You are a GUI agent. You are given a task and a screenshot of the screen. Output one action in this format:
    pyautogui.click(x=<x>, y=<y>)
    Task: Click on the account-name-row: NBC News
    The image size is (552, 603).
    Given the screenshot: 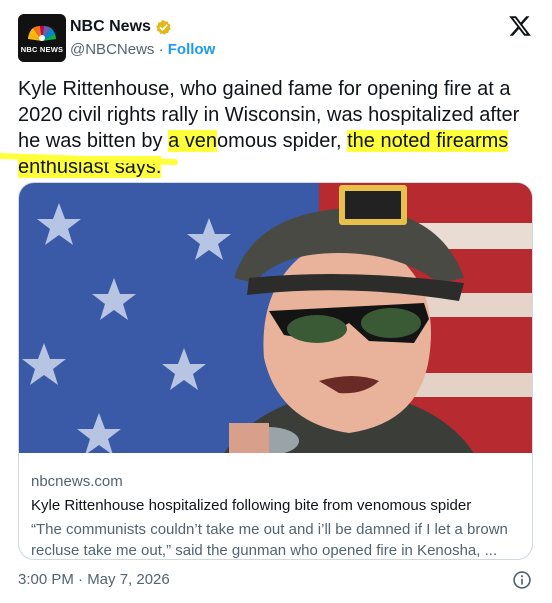 What is the action you would take?
    pyautogui.click(x=121, y=27)
    